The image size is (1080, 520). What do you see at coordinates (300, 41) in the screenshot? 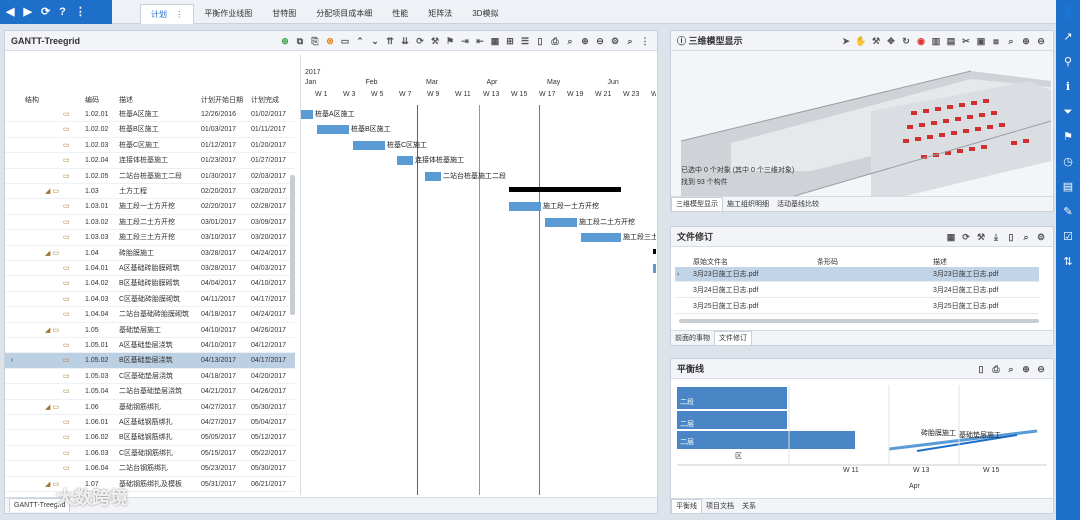
I see `copy-icon: ⧉` at bounding box center [300, 41].